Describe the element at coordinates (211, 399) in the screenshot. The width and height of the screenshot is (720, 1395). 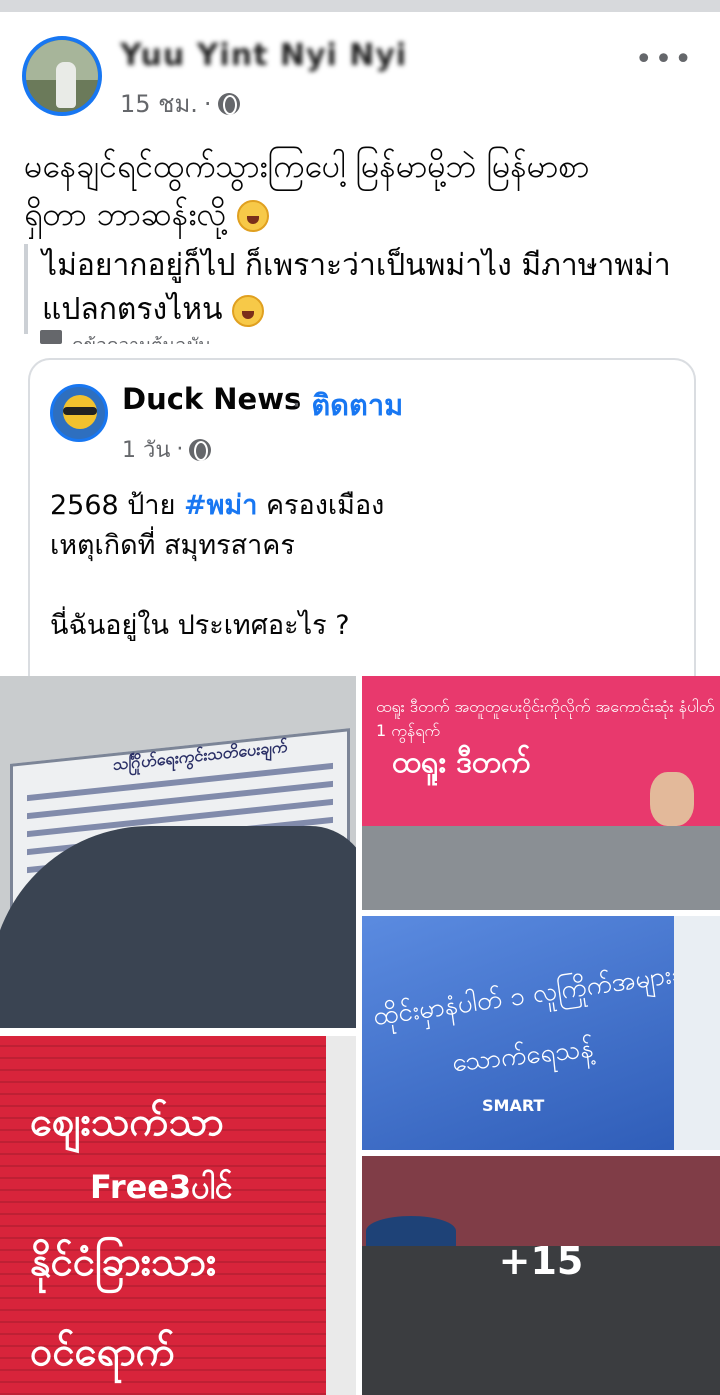
I see `page-name: Duck News` at that location.